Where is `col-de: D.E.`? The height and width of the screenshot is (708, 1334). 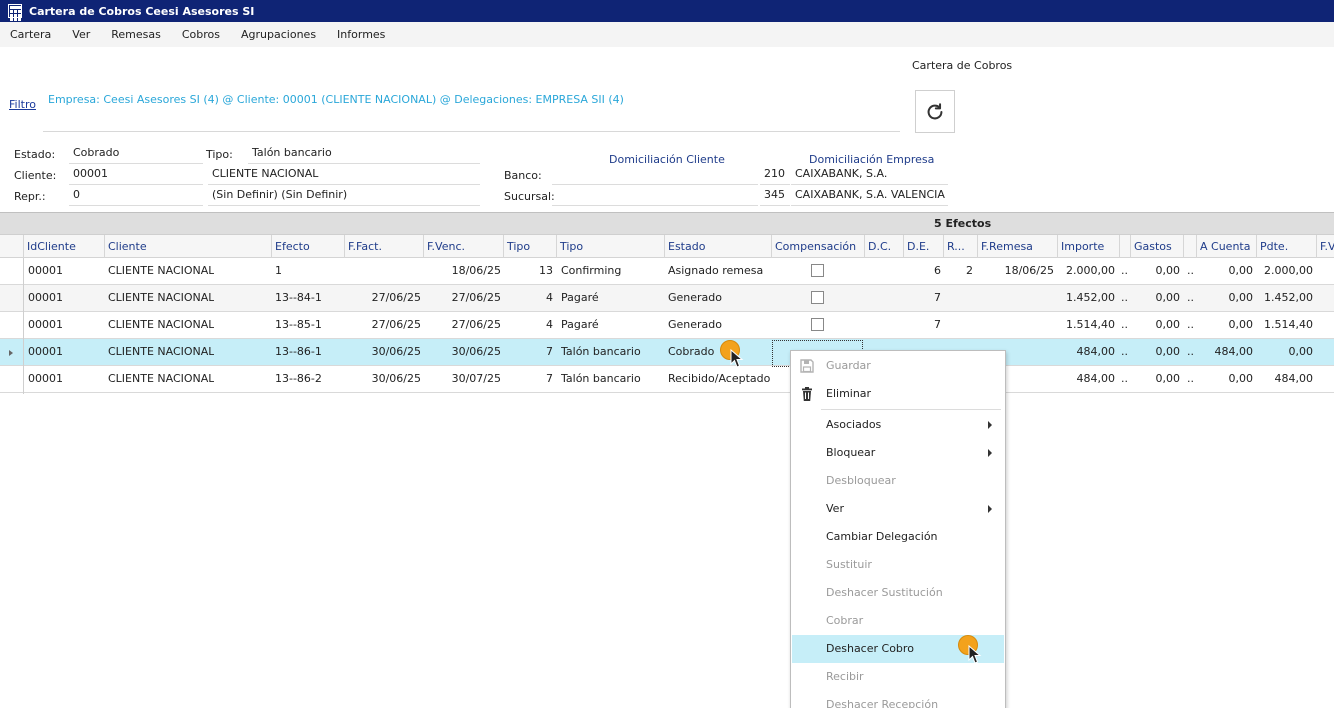
col-de: D.E. is located at coordinates (923, 246).